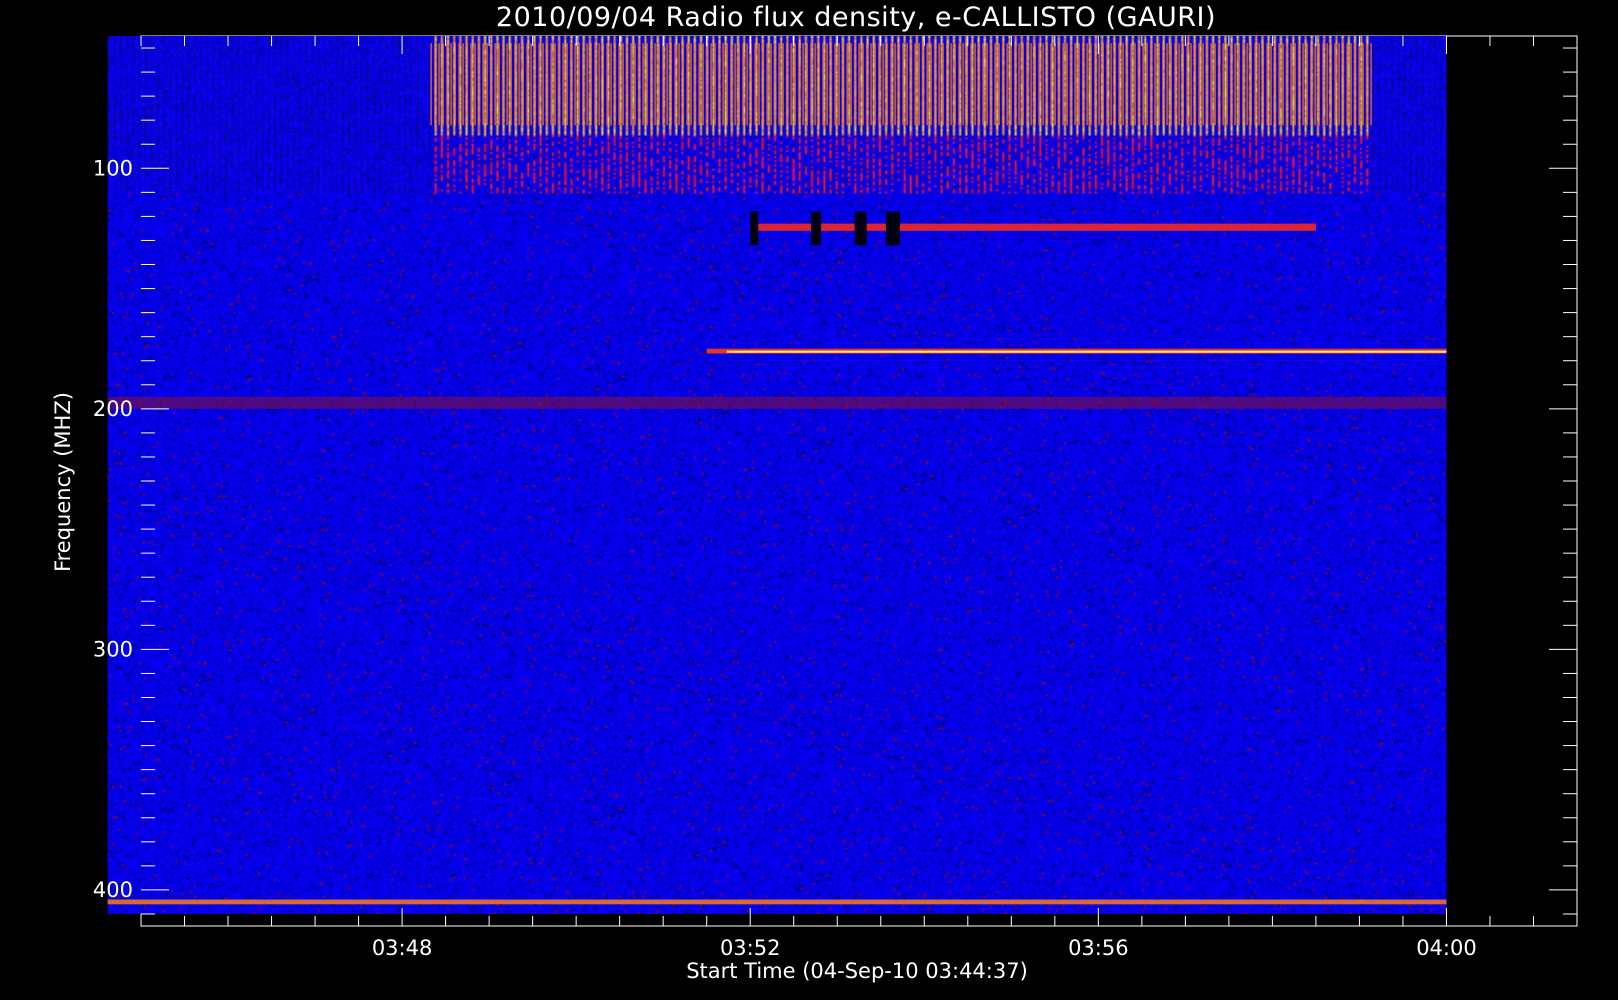 This screenshot has width=1618, height=1000. Describe the element at coordinates (1098, 948) in the screenshot. I see `x-tick-label: 03:56` at that location.